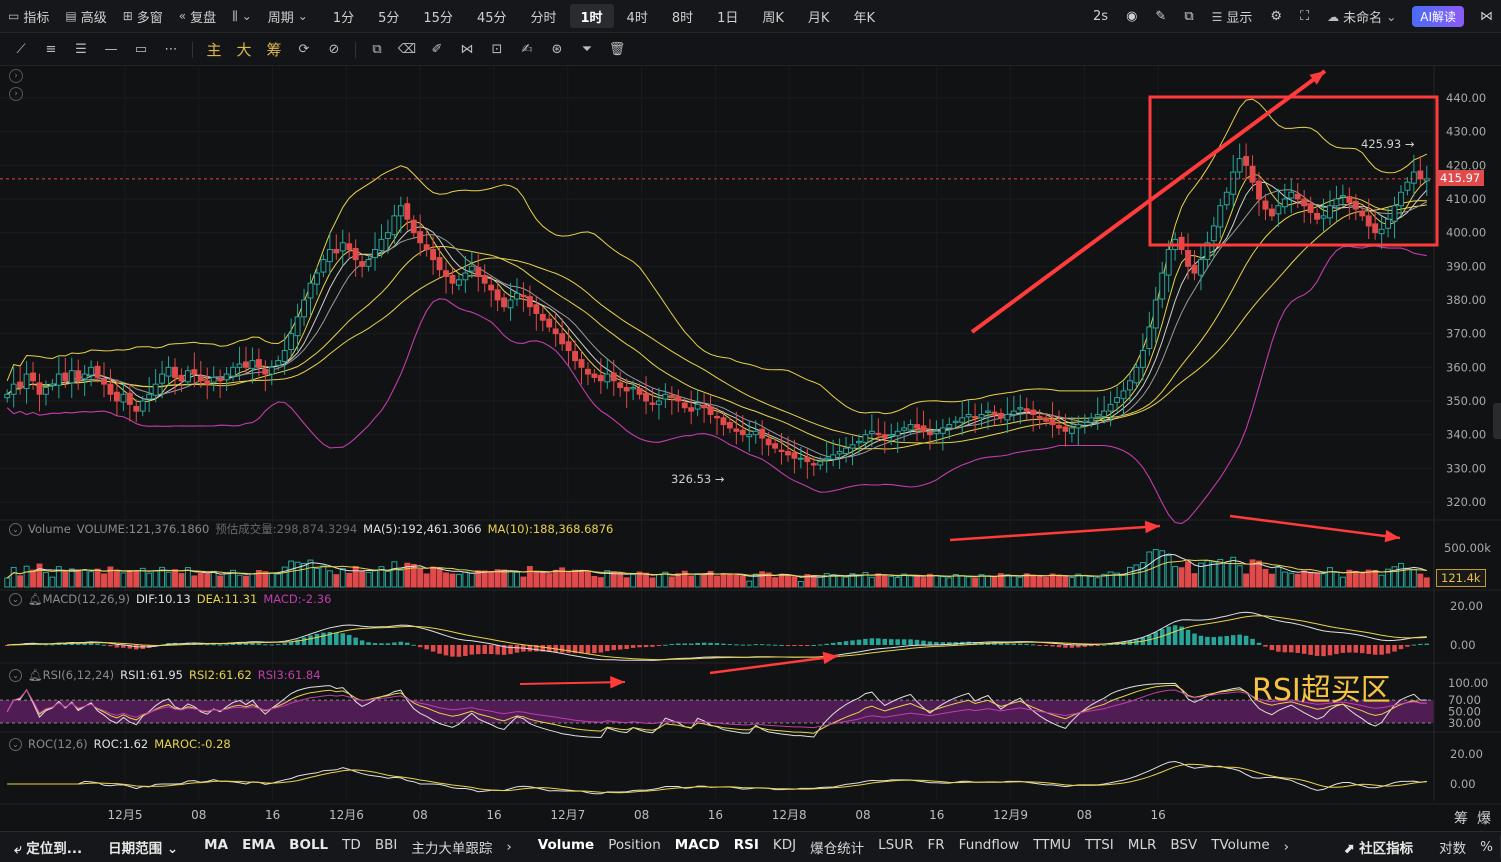 The width and height of the screenshot is (1501, 862). What do you see at coordinates (1378, 847) in the screenshot?
I see `community-indicators-button: ⬈ 社区指标` at bounding box center [1378, 847].